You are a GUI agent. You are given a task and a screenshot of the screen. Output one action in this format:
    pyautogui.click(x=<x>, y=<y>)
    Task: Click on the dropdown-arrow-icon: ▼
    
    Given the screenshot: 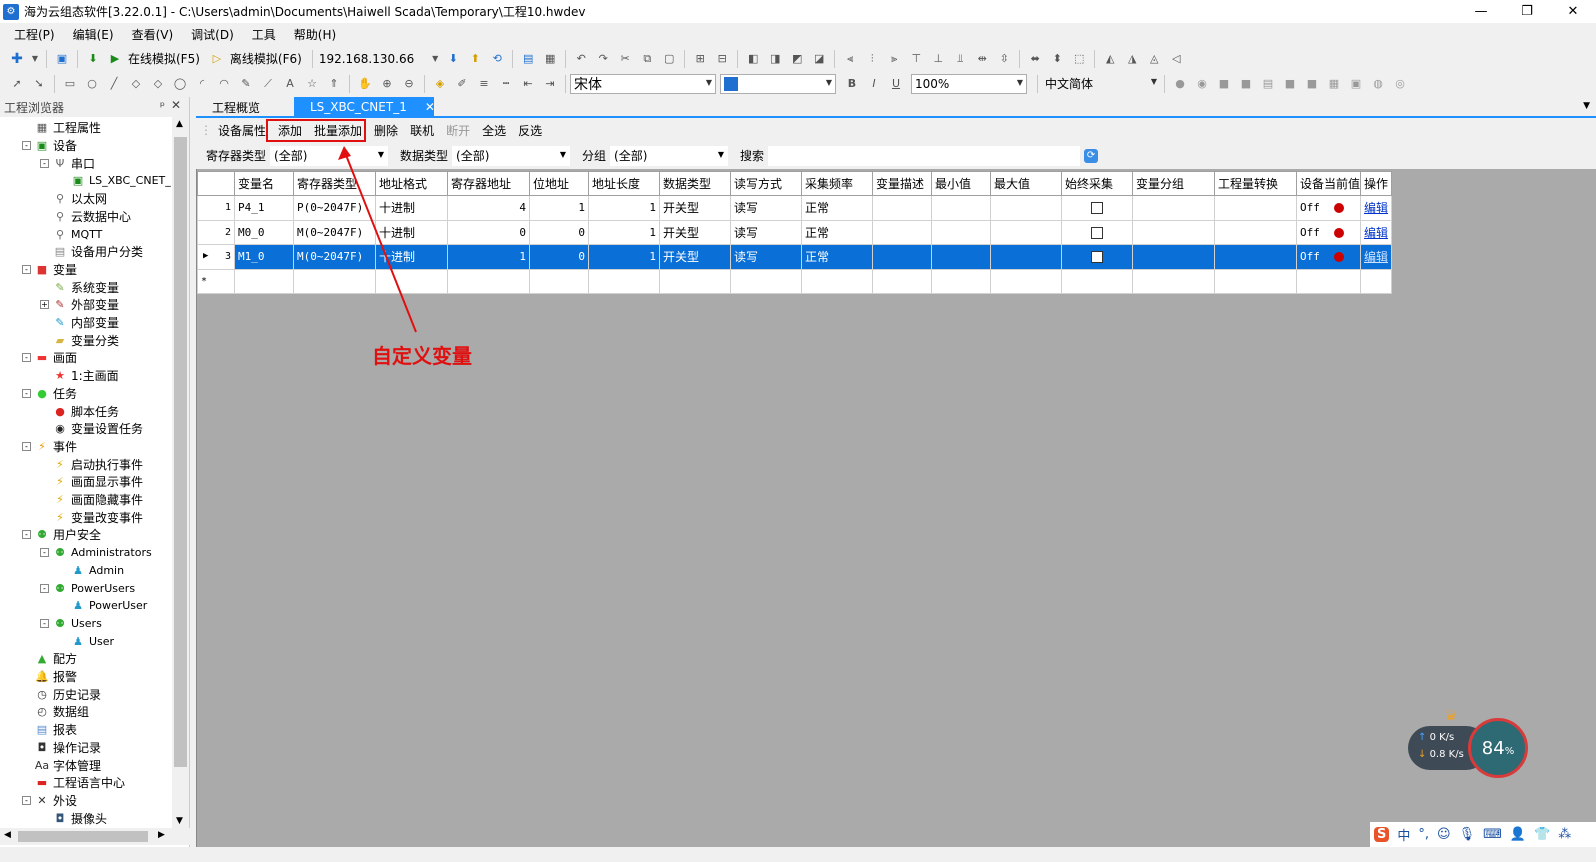 What is the action you would take?
    pyautogui.click(x=35, y=59)
    